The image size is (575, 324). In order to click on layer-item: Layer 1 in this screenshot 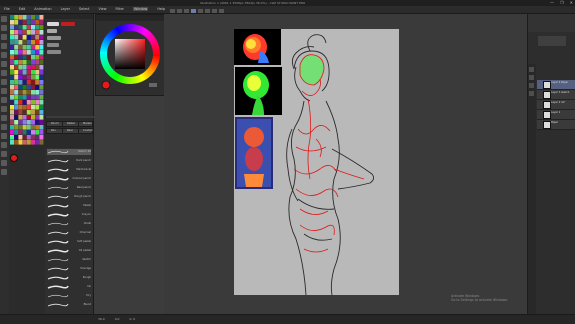, I will do `click(556, 115)`.